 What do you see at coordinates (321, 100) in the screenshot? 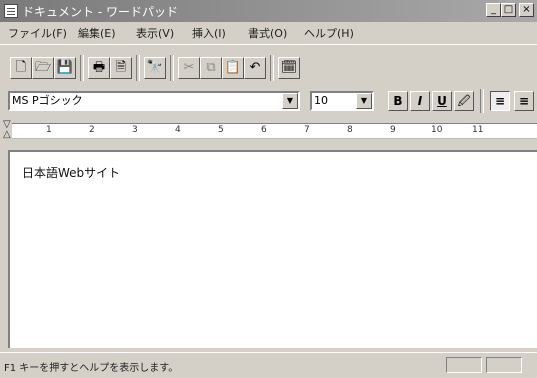
I see `font-size-value: 10` at bounding box center [321, 100].